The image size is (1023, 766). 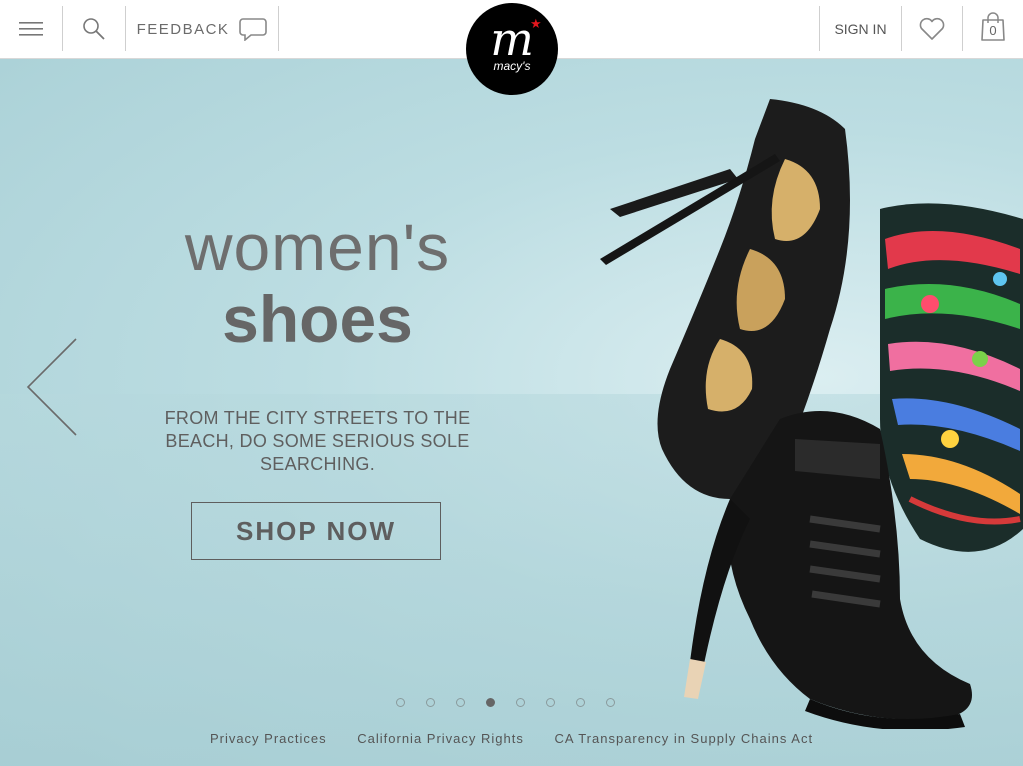 I want to click on hamburger-icon, so click(x=31, y=29).